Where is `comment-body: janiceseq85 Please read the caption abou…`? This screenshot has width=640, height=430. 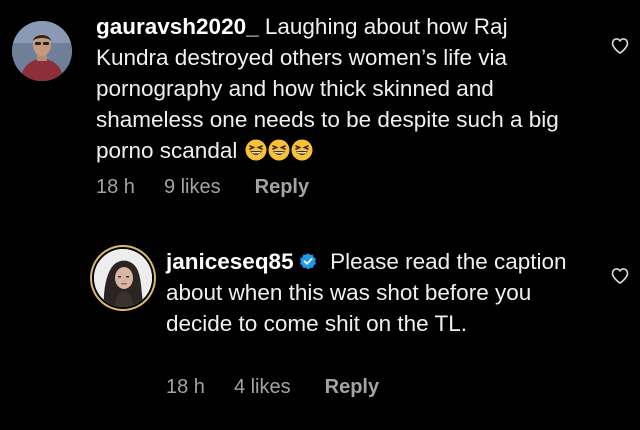 comment-body: janiceseq85 Please read the caption abou… is located at coordinates (381, 292).